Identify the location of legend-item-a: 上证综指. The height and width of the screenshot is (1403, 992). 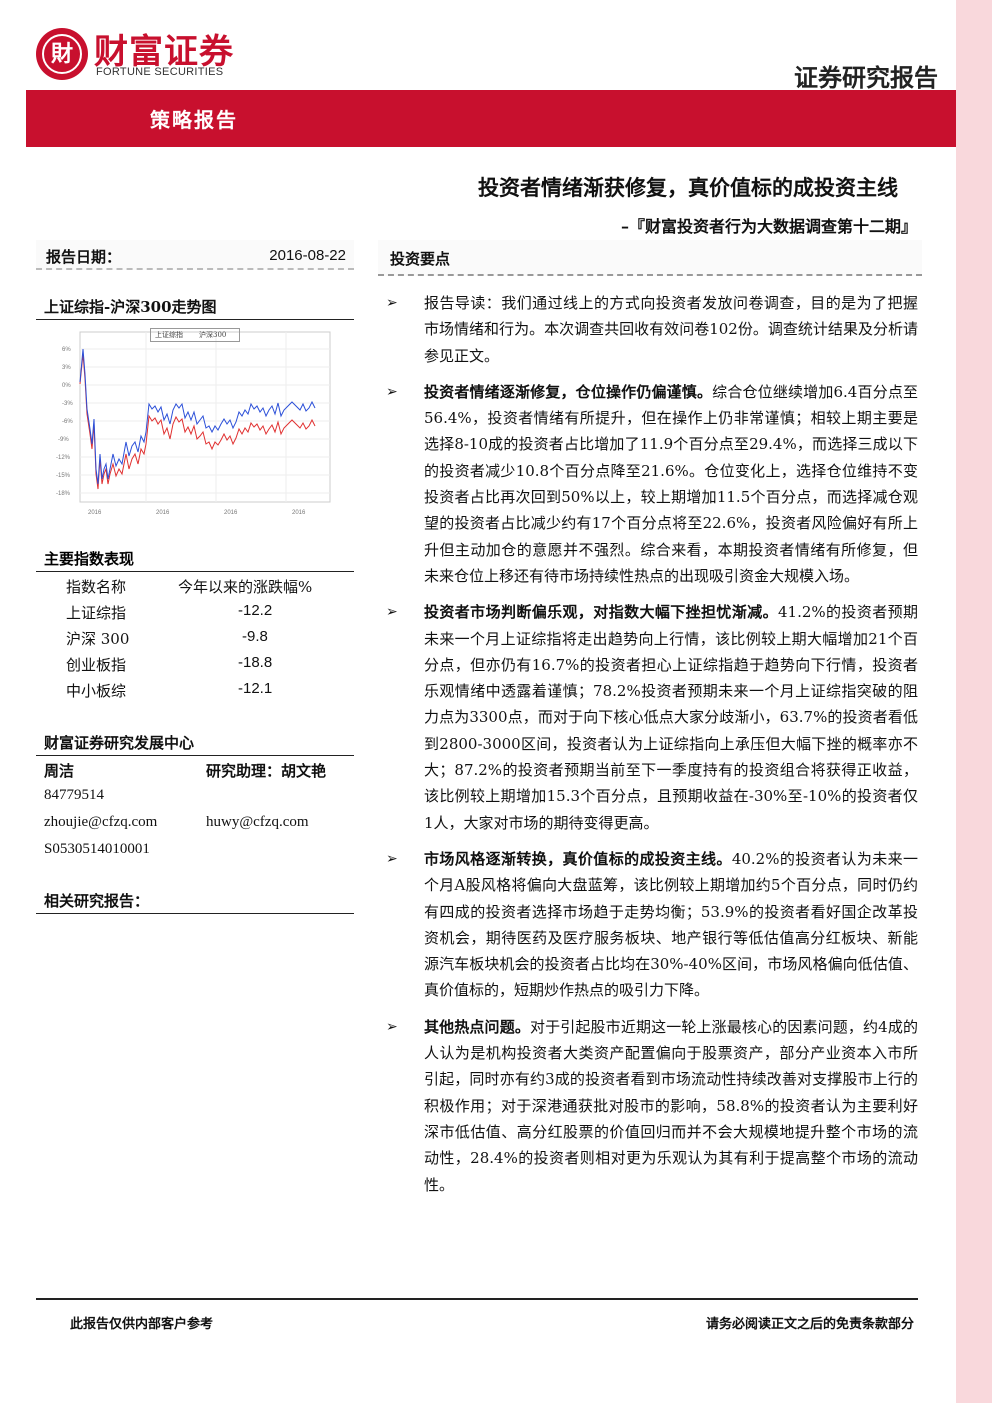
(169, 335).